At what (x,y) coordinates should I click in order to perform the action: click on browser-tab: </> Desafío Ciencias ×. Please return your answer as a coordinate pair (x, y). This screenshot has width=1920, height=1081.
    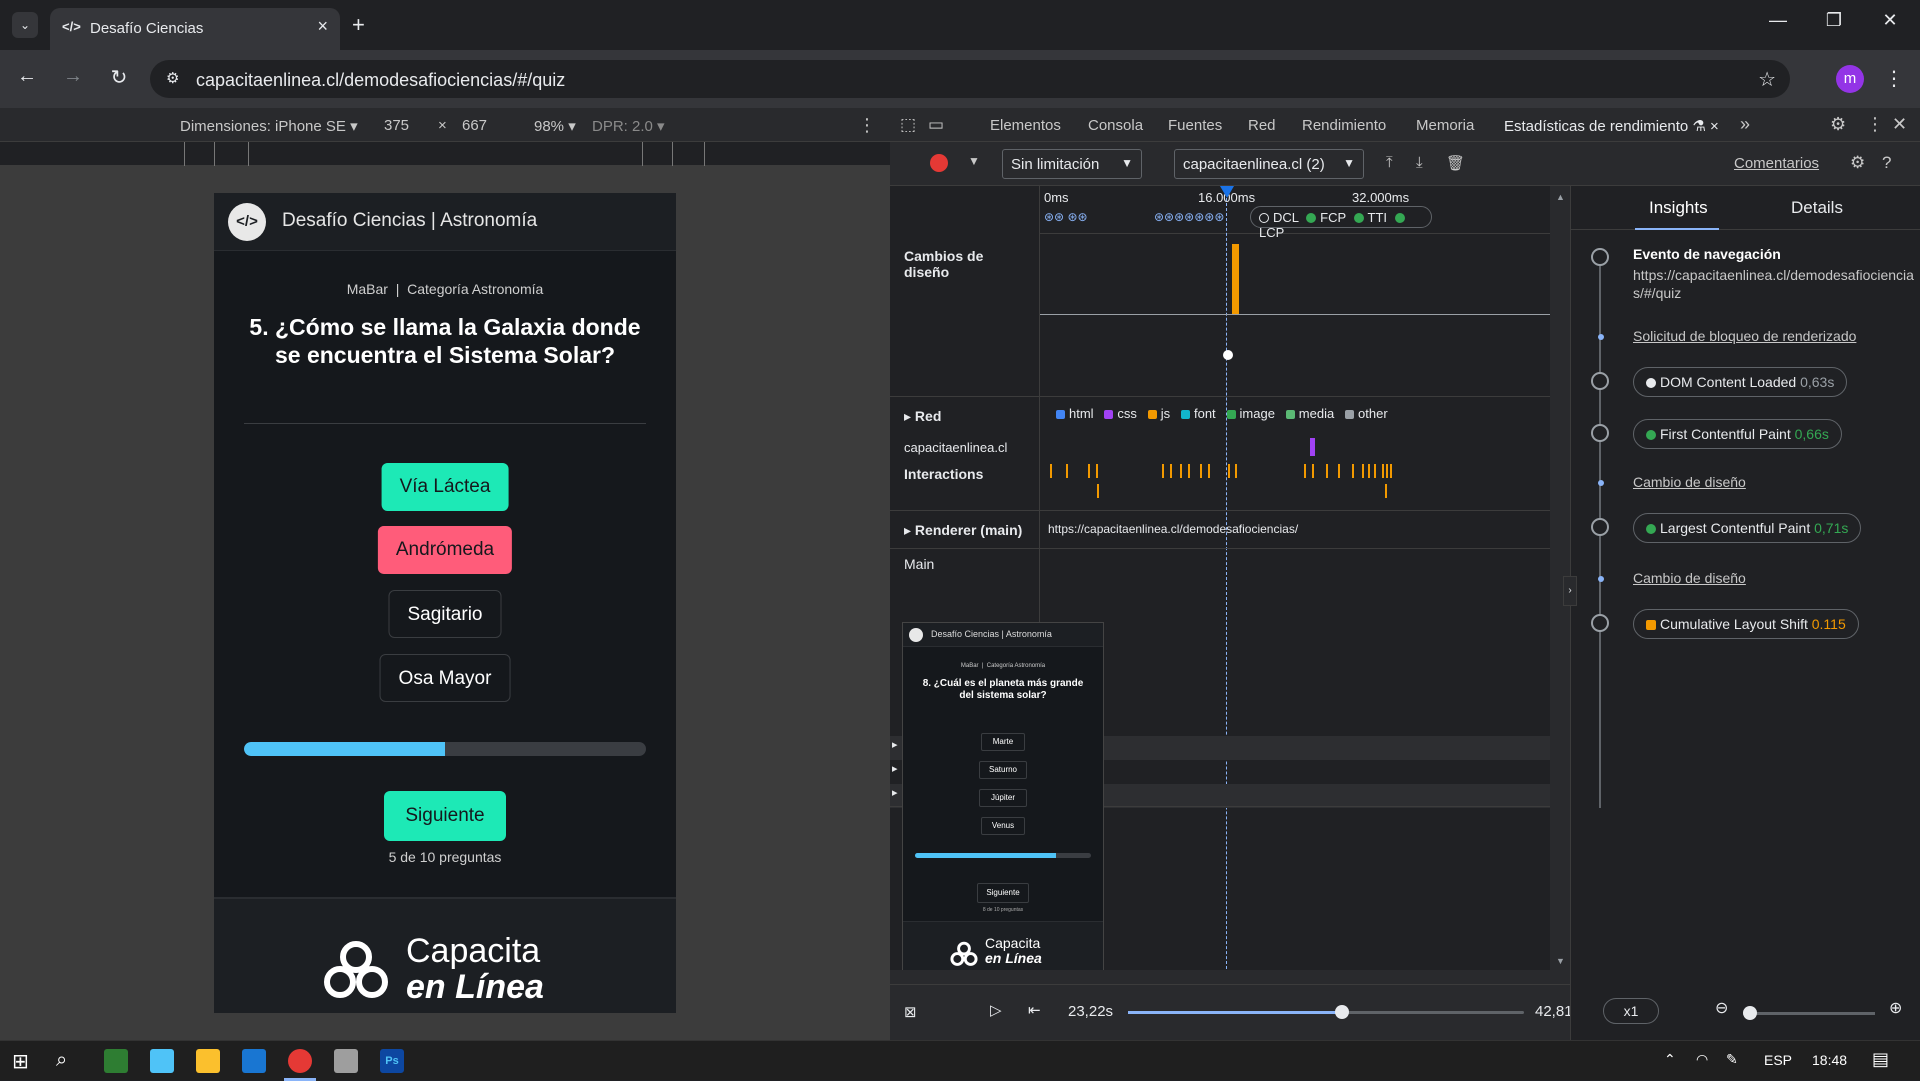
    Looking at the image, I should click on (195, 29).